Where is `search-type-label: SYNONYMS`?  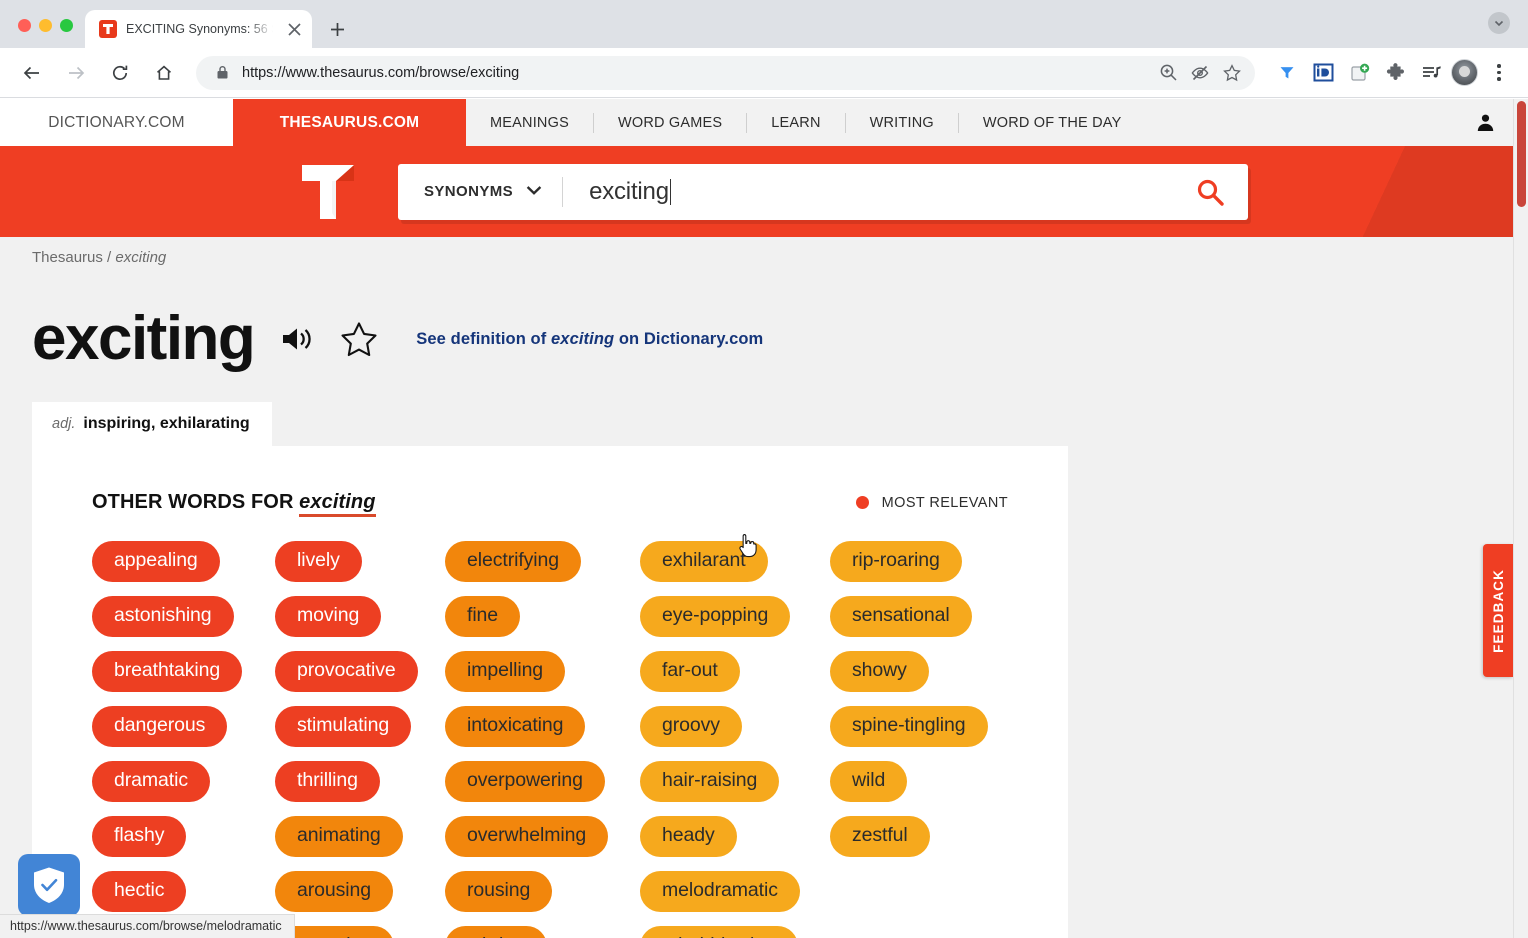
search-type-label: SYNONYMS is located at coordinates (469, 191).